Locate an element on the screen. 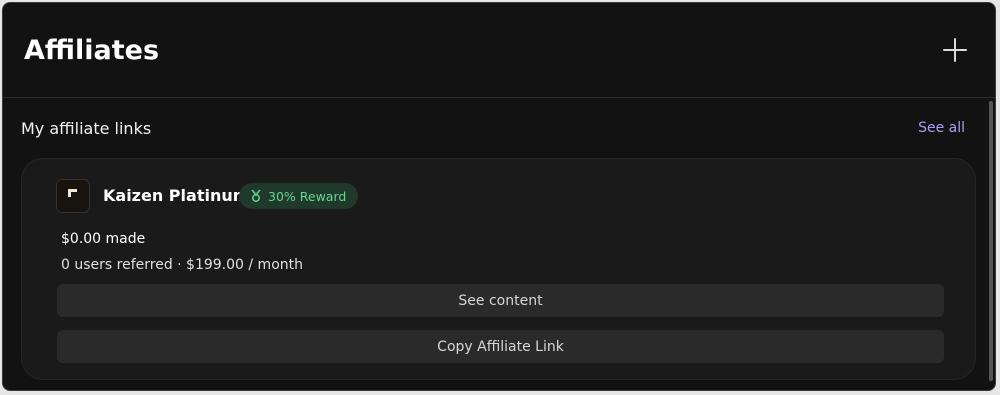  scrollbar is located at coordinates (991, 241).